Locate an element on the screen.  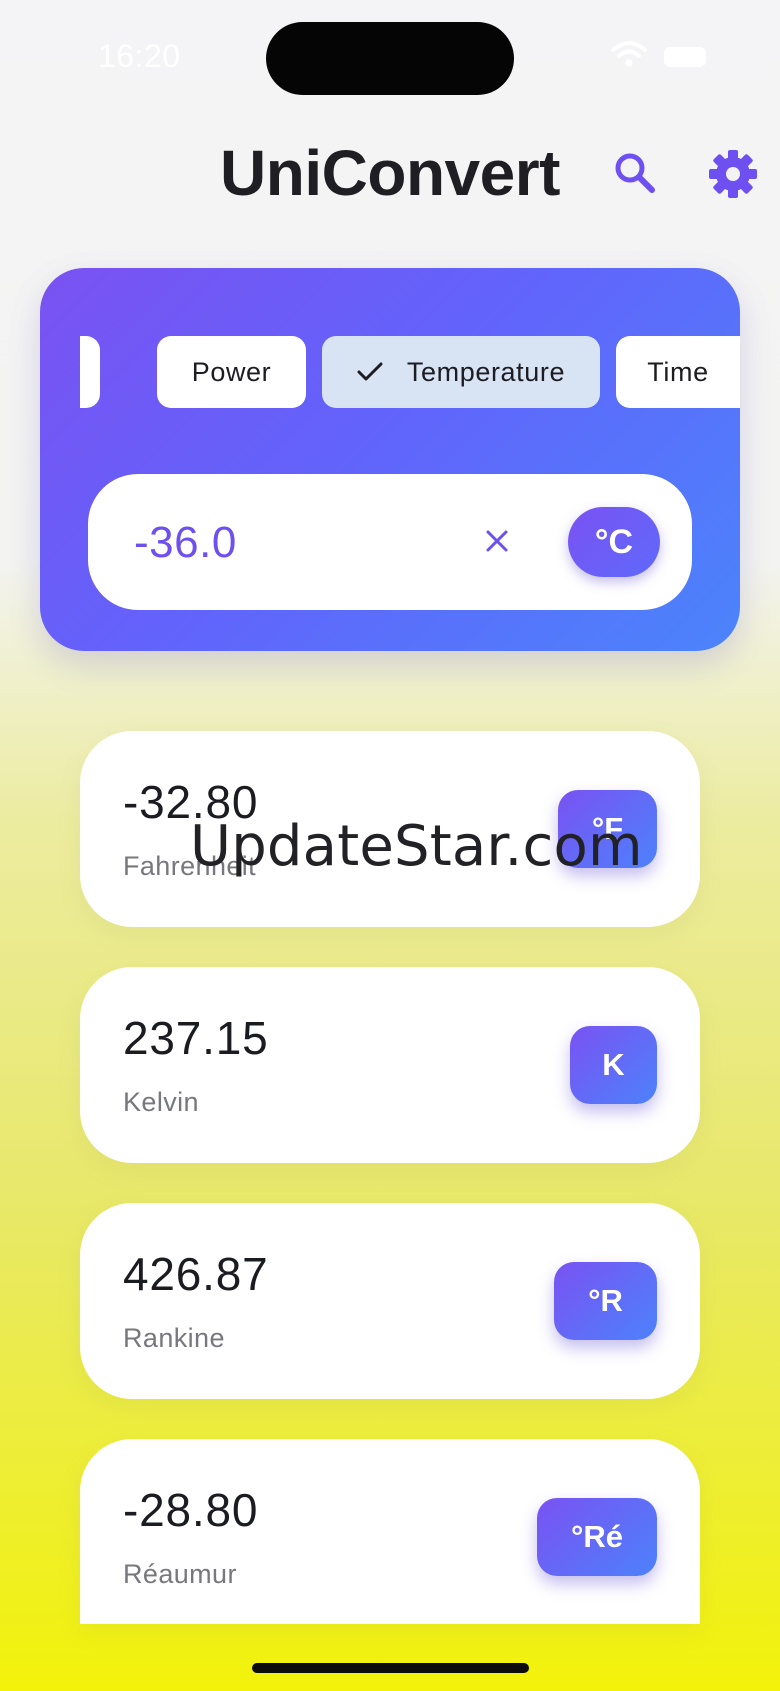
value-input is located at coordinates (284, 543).